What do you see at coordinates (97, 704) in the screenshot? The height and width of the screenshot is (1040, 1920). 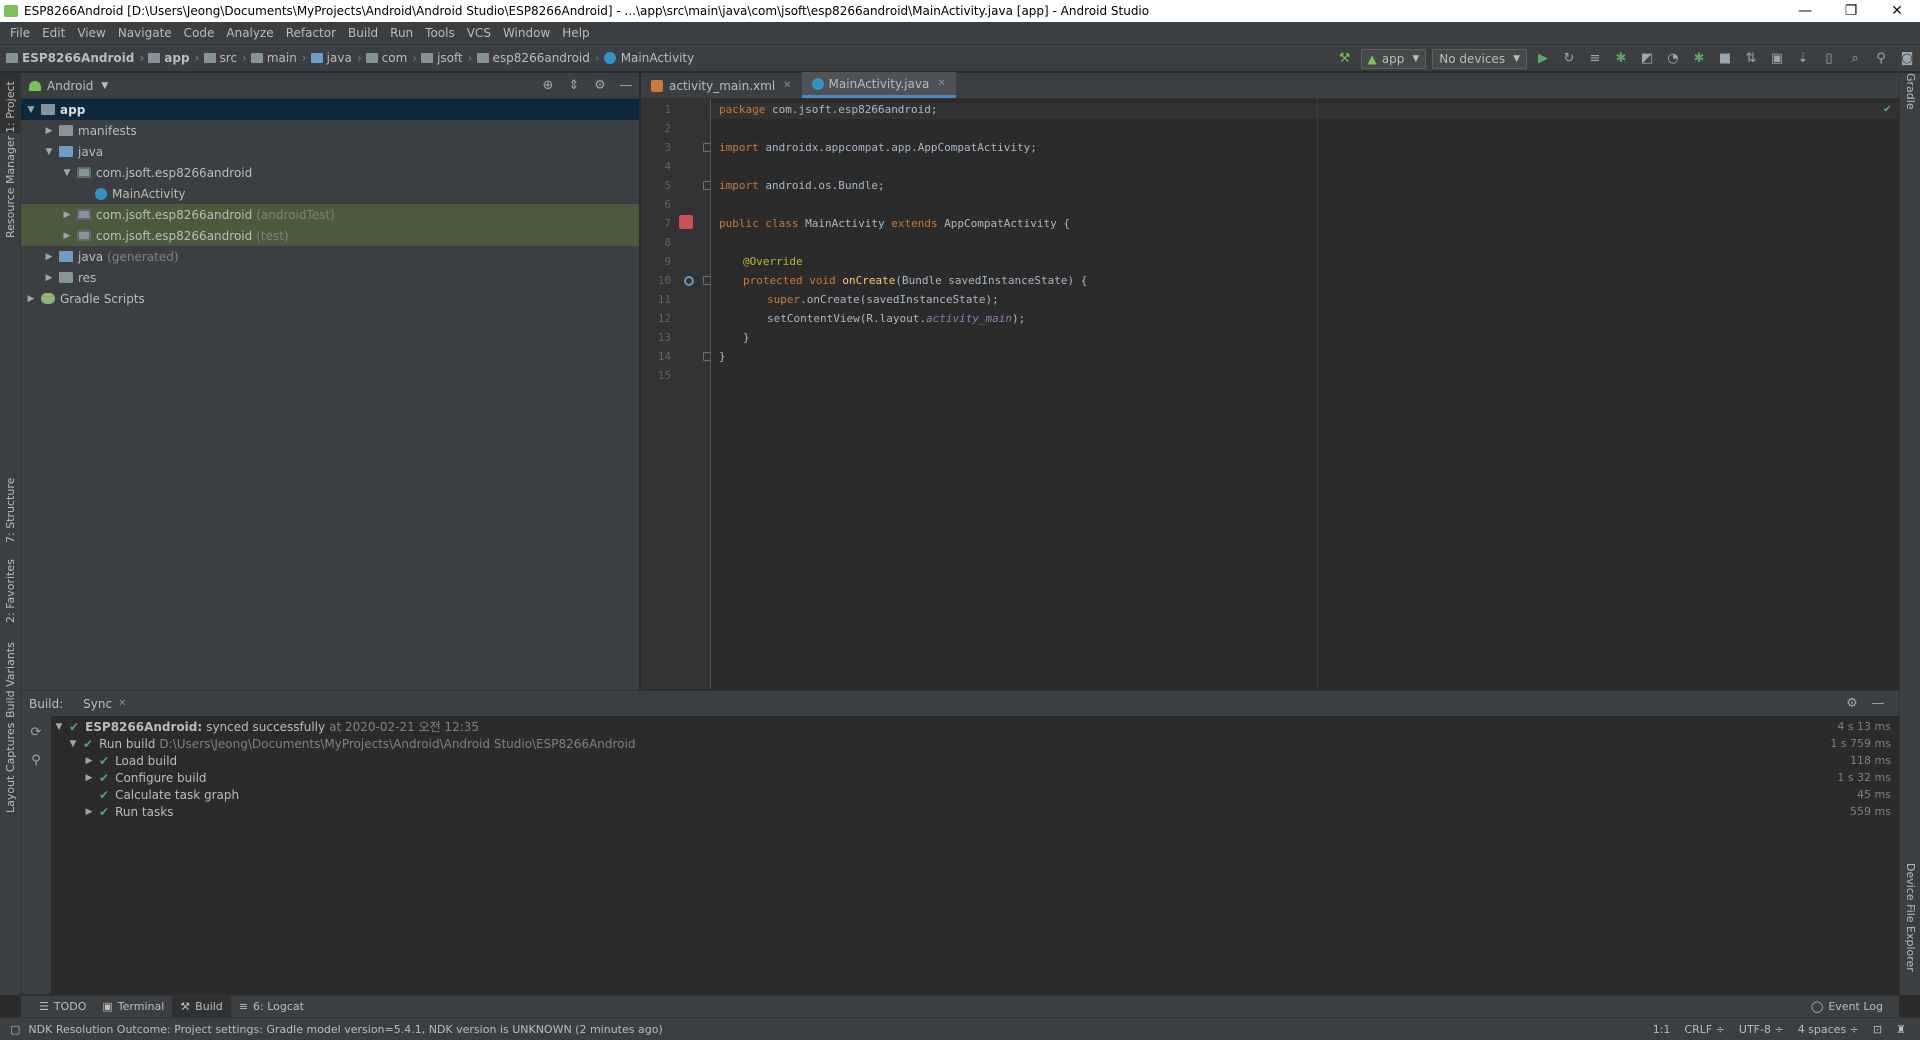 I see `tab-sync: Sync` at bounding box center [97, 704].